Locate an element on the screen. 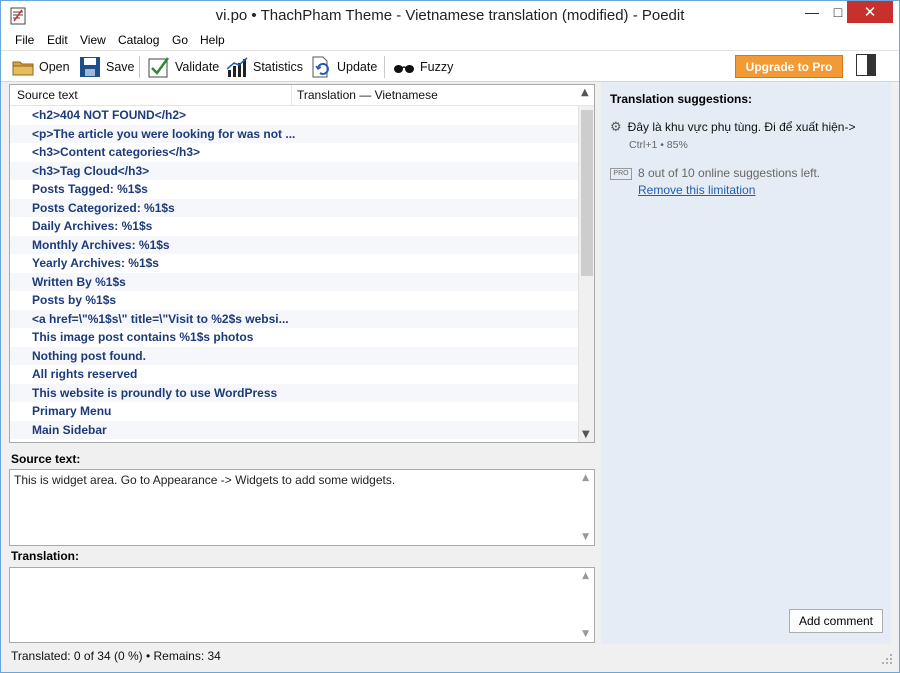  chevron-up-icon: ▲ is located at coordinates (585, 92).